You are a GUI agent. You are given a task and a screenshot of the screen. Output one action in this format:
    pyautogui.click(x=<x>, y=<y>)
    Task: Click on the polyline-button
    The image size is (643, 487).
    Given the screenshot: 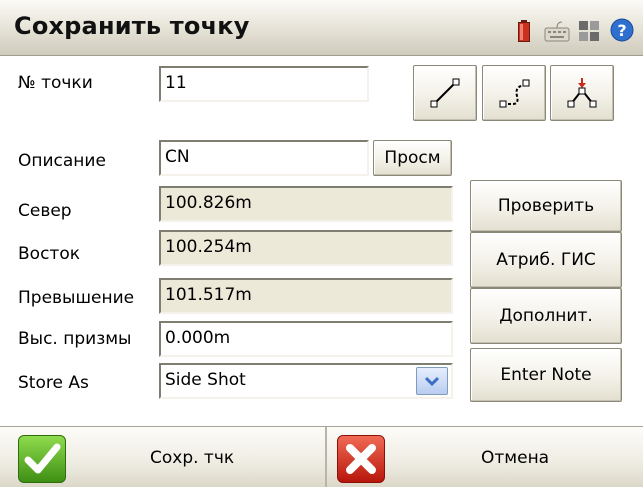 What is the action you would take?
    pyautogui.click(x=514, y=93)
    